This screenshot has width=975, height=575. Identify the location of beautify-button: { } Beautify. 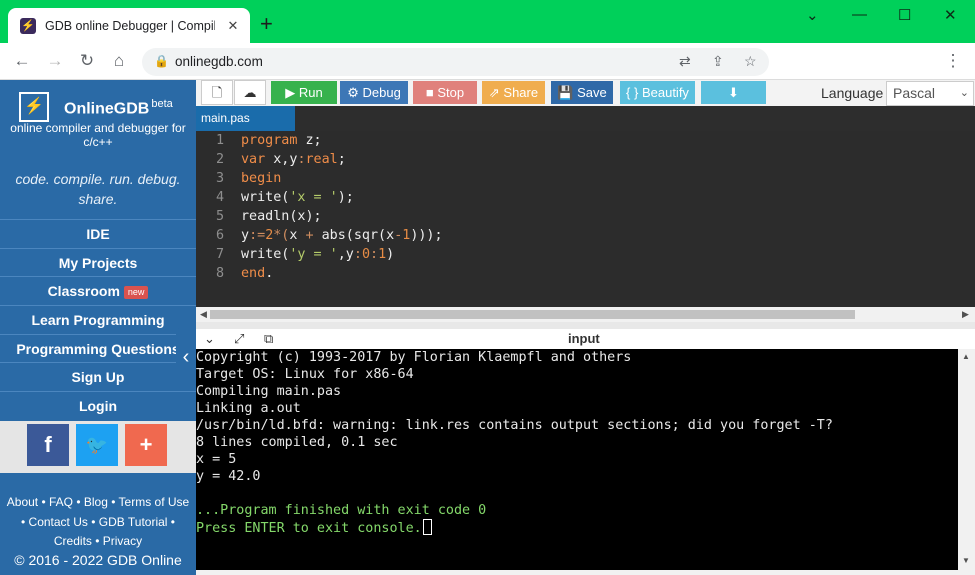
(657, 92).